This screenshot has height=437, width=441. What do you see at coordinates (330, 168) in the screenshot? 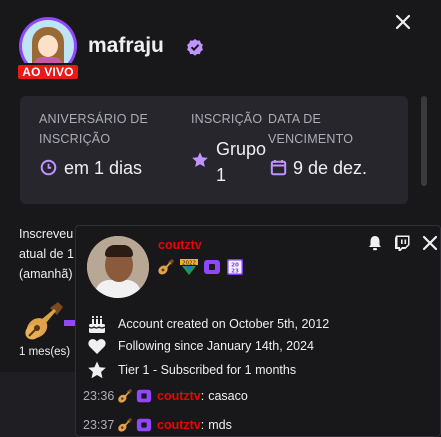
I see `expiry-value: 9 de dez.` at bounding box center [330, 168].